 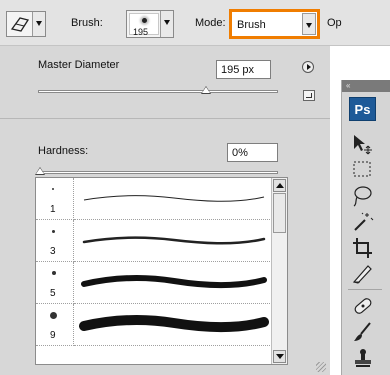 I want to click on brush-preset-picker: 195, so click(x=150, y=24).